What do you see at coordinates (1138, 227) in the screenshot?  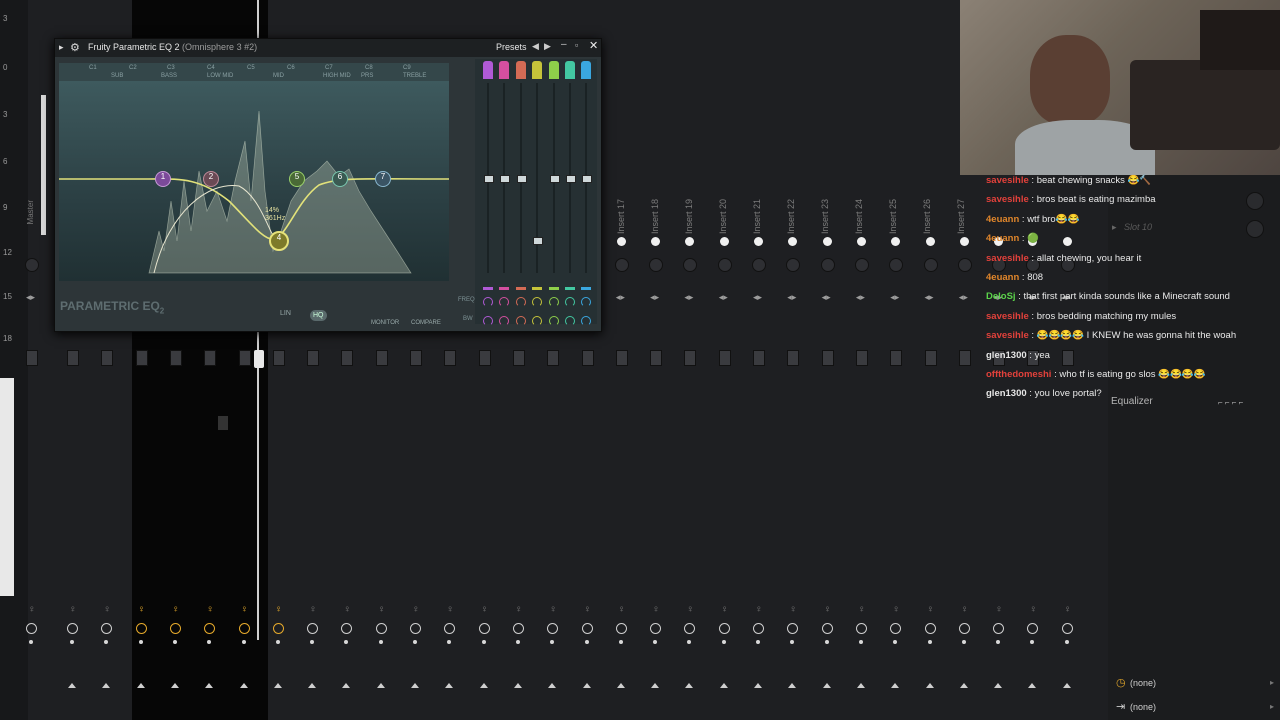 I see `slot-label: Slot 10` at bounding box center [1138, 227].